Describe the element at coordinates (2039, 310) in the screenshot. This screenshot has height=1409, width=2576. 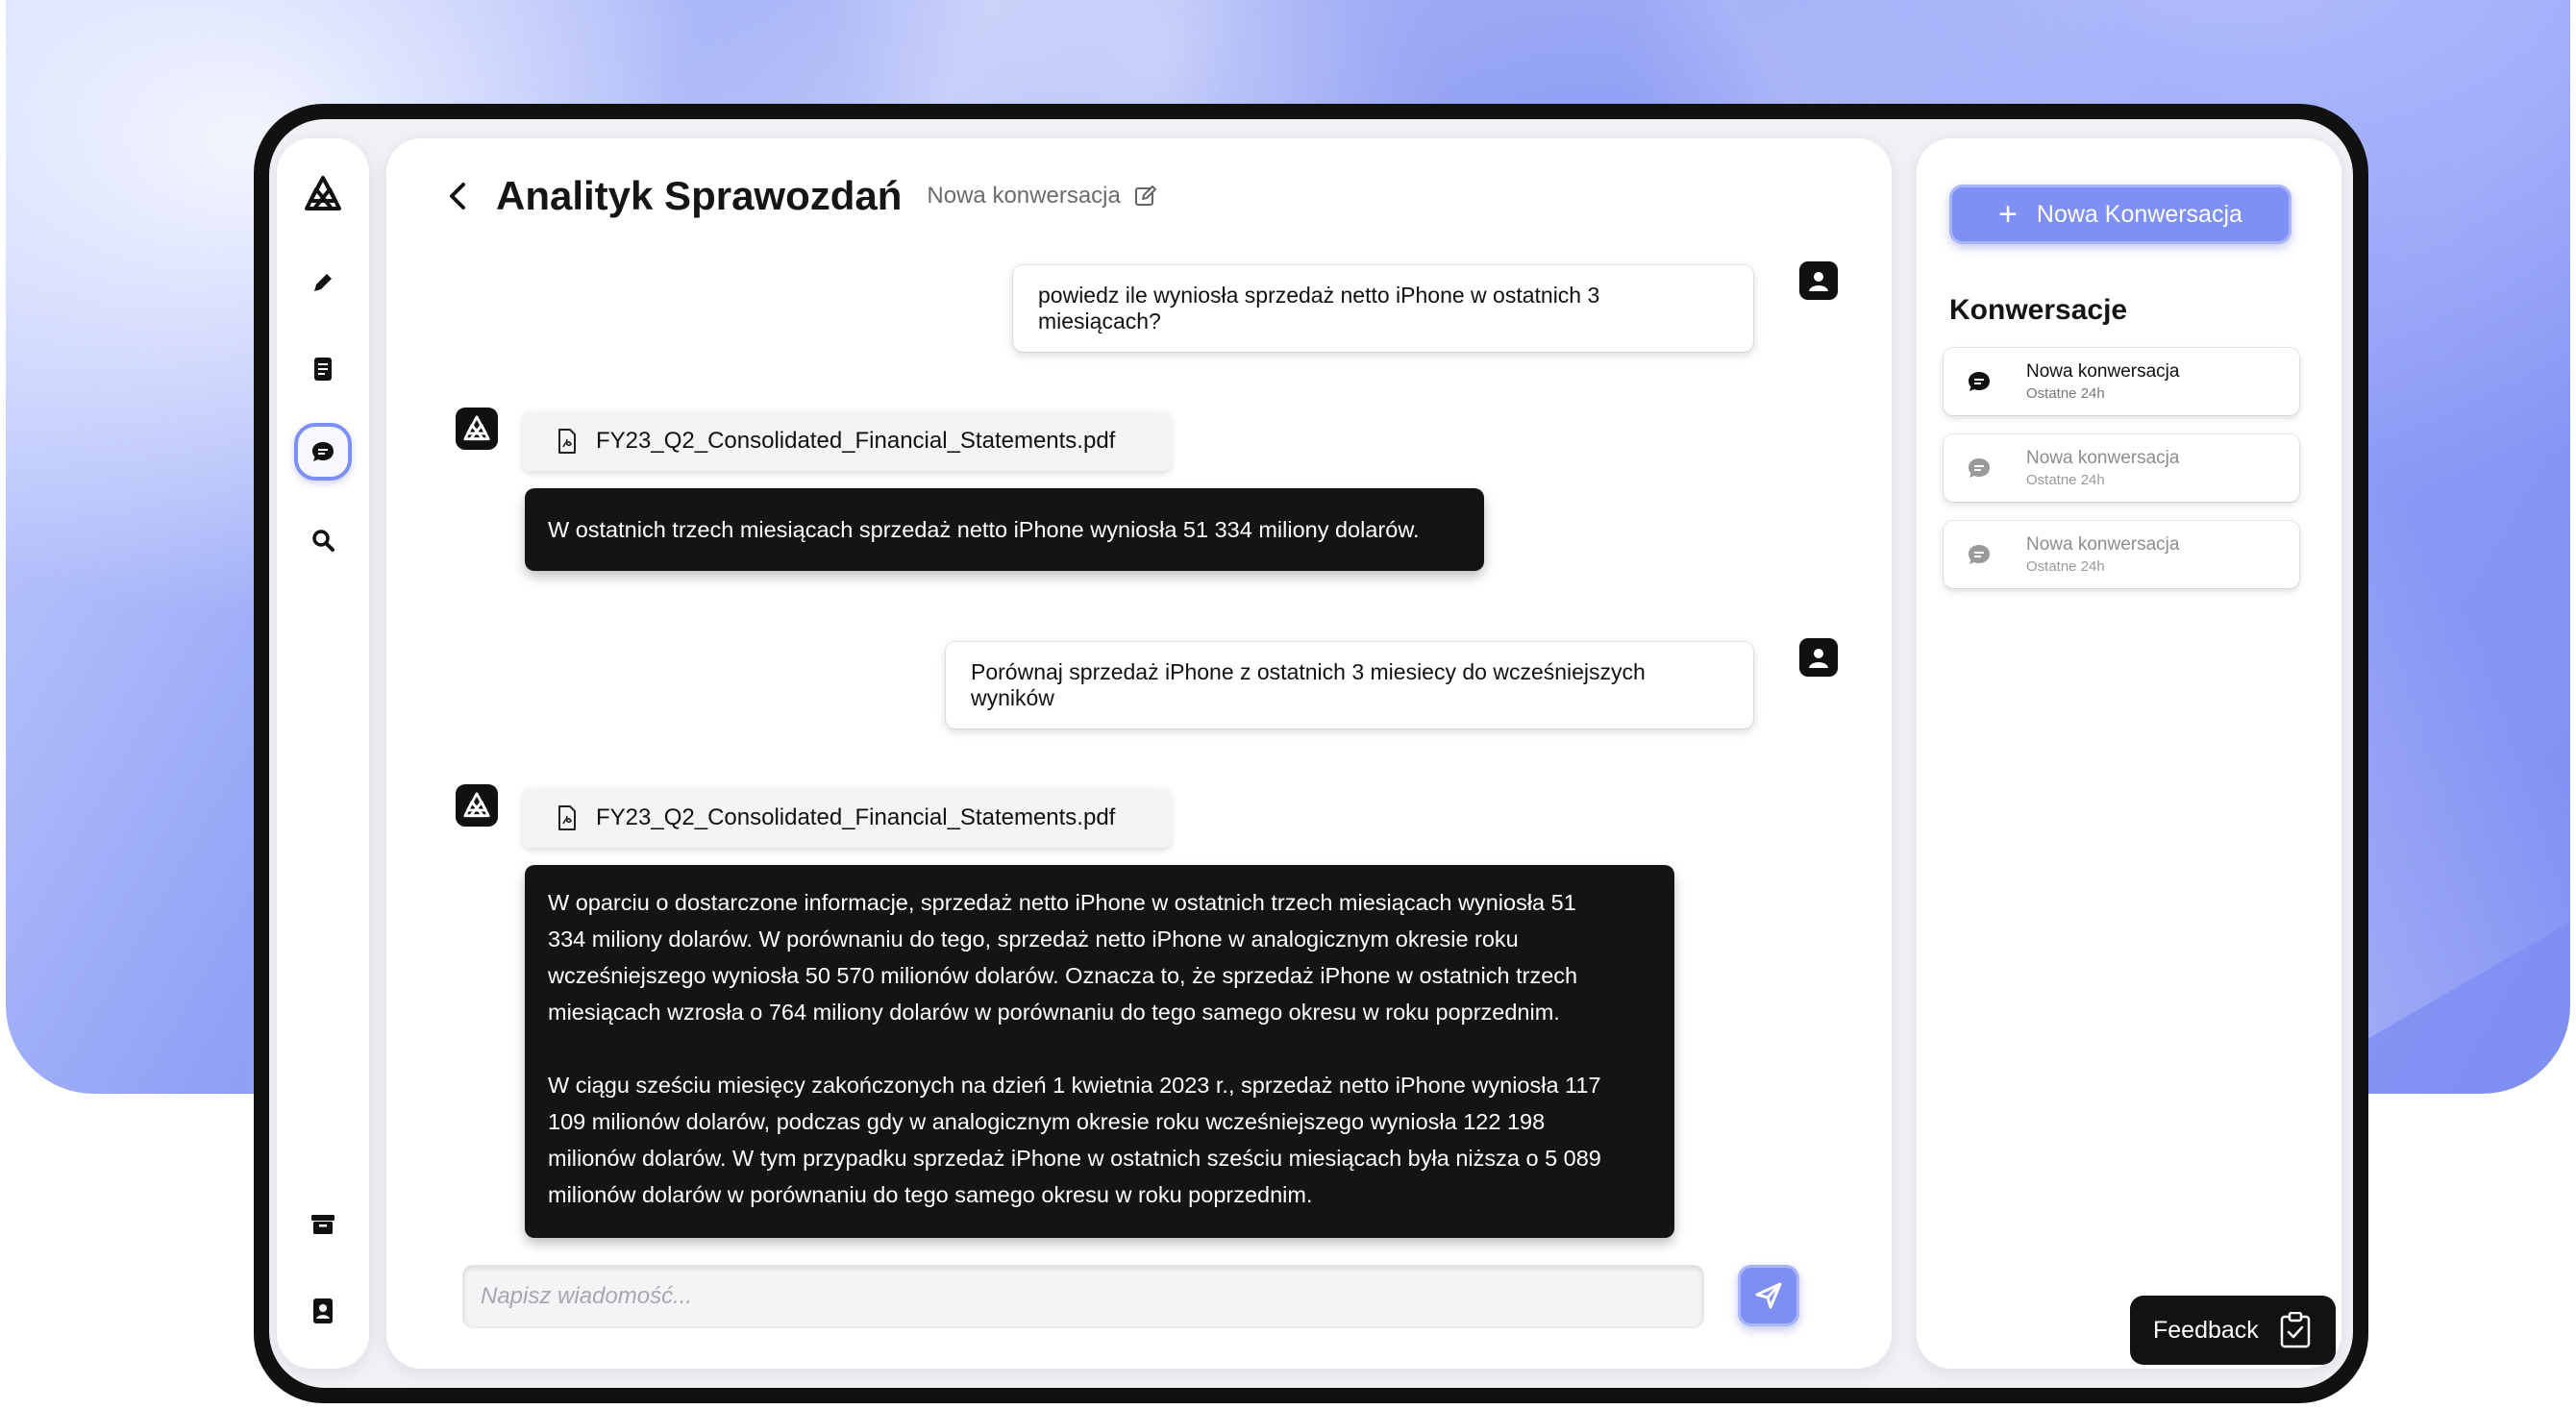
I see `section-title: Konwersacje` at that location.